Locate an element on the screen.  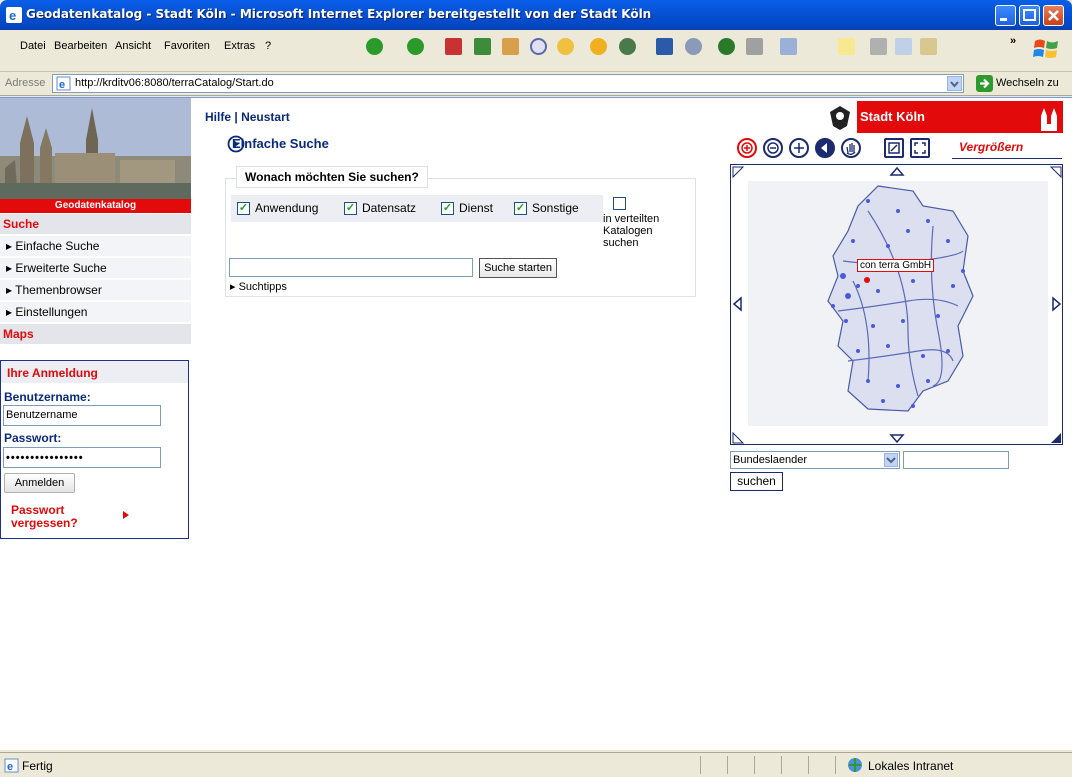
windows-logo-icon is located at coordinates (1045, 48).